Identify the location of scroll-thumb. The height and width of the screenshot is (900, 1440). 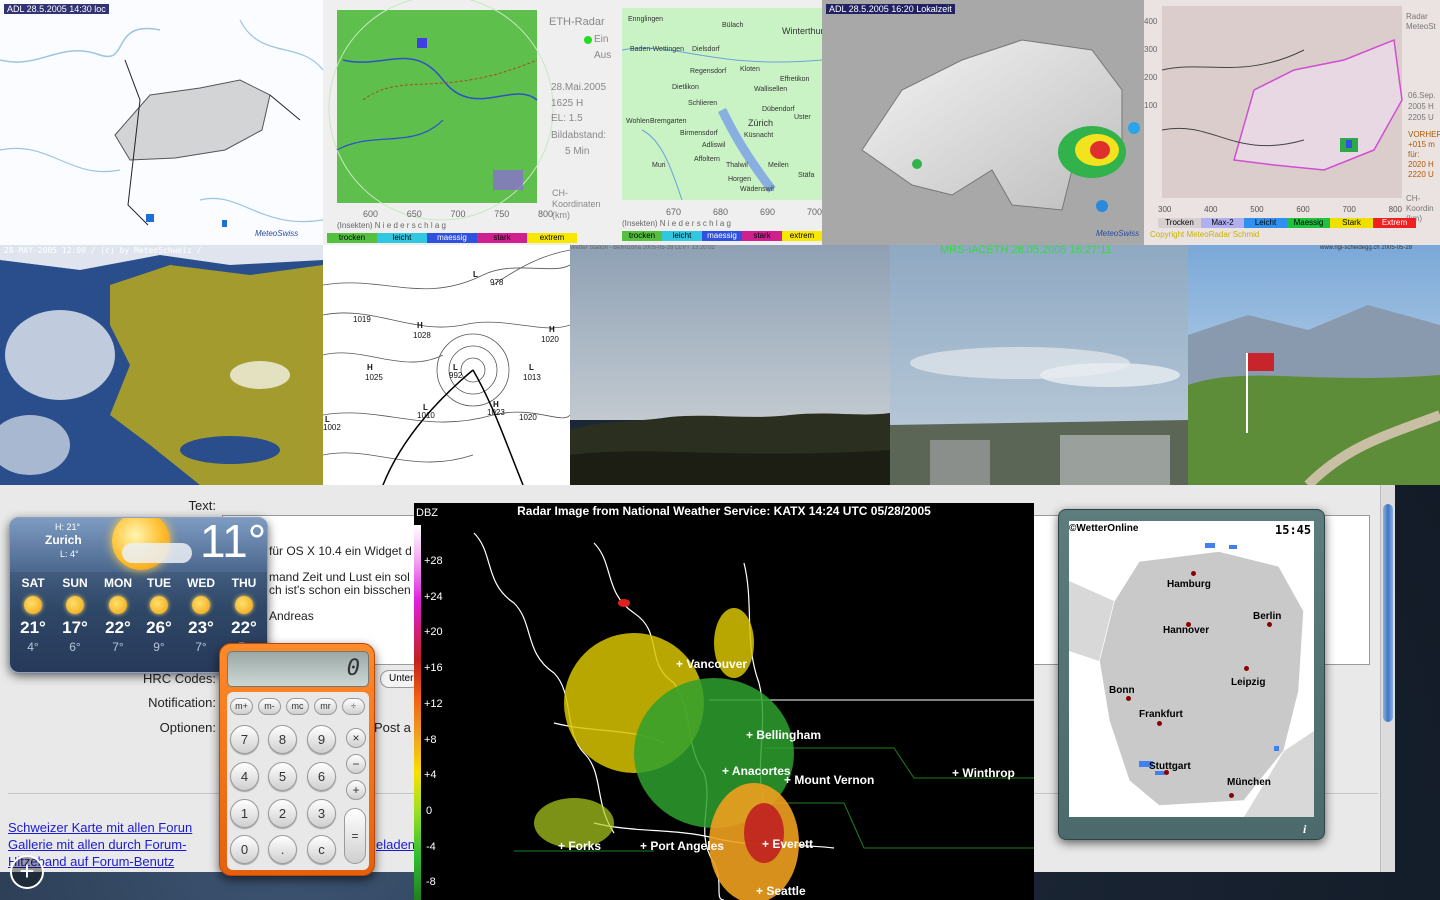
(1388, 613).